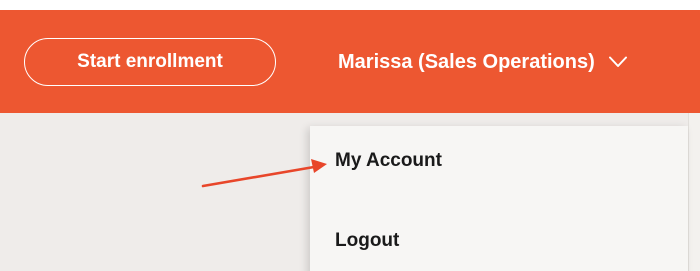  I want to click on dropdown-scroll-edge, so click(694, 192).